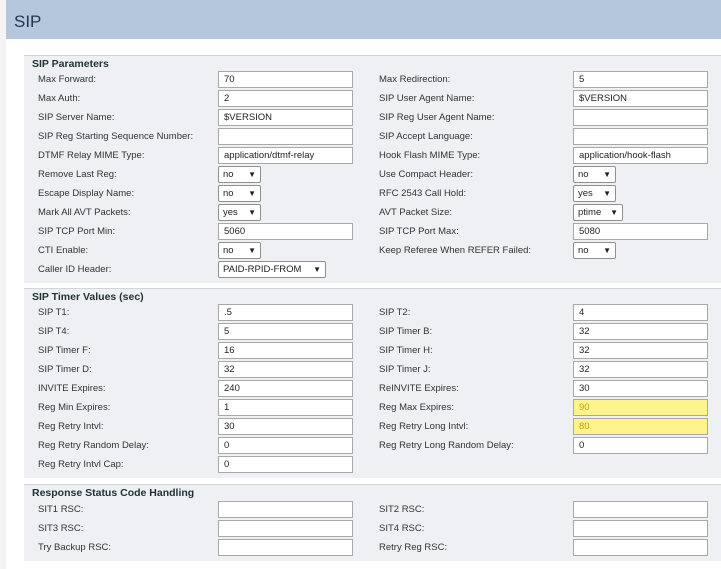  I want to click on rfc-2543-call-hold-select: yes ▼, so click(594, 193).